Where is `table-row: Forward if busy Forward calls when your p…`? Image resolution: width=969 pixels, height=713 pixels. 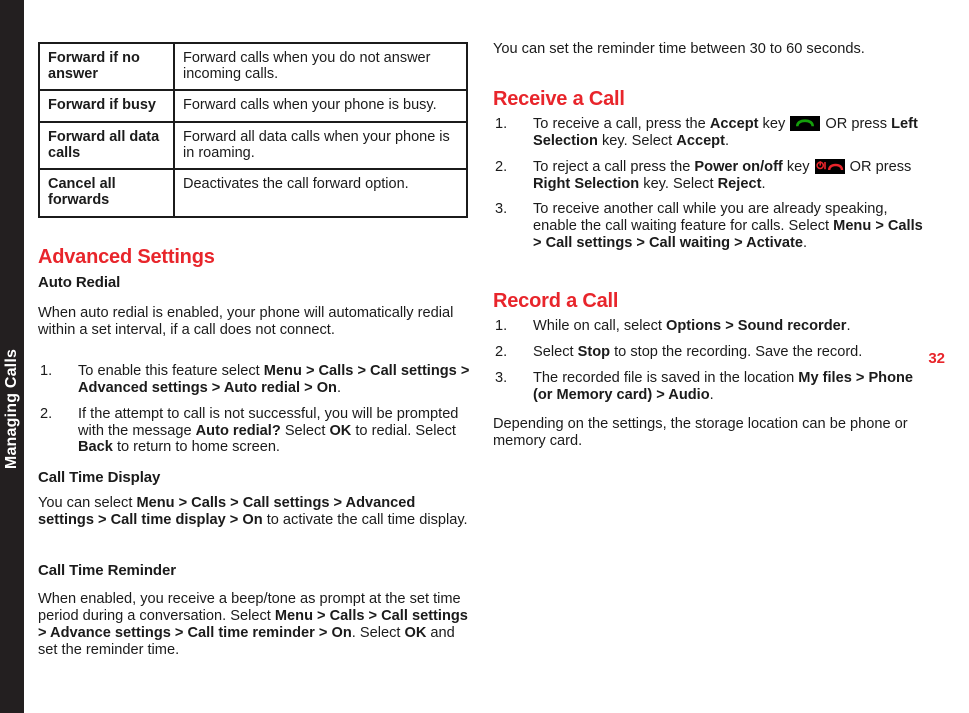
table-row: Forward if busy Forward calls when your p… is located at coordinates (253, 106).